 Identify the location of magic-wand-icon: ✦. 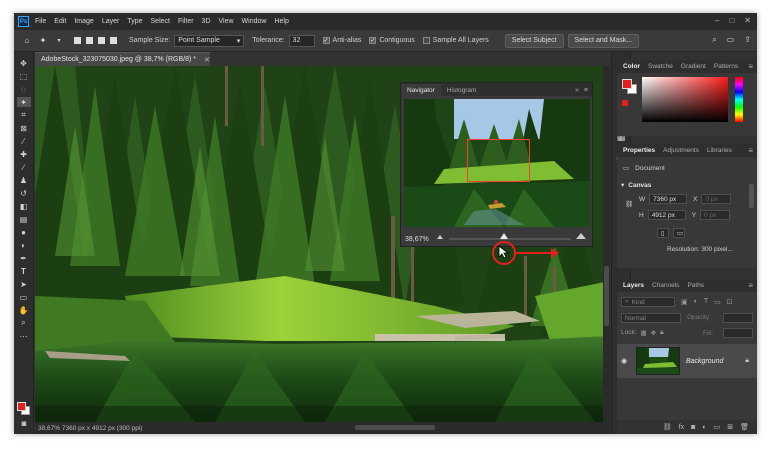
(43, 41).